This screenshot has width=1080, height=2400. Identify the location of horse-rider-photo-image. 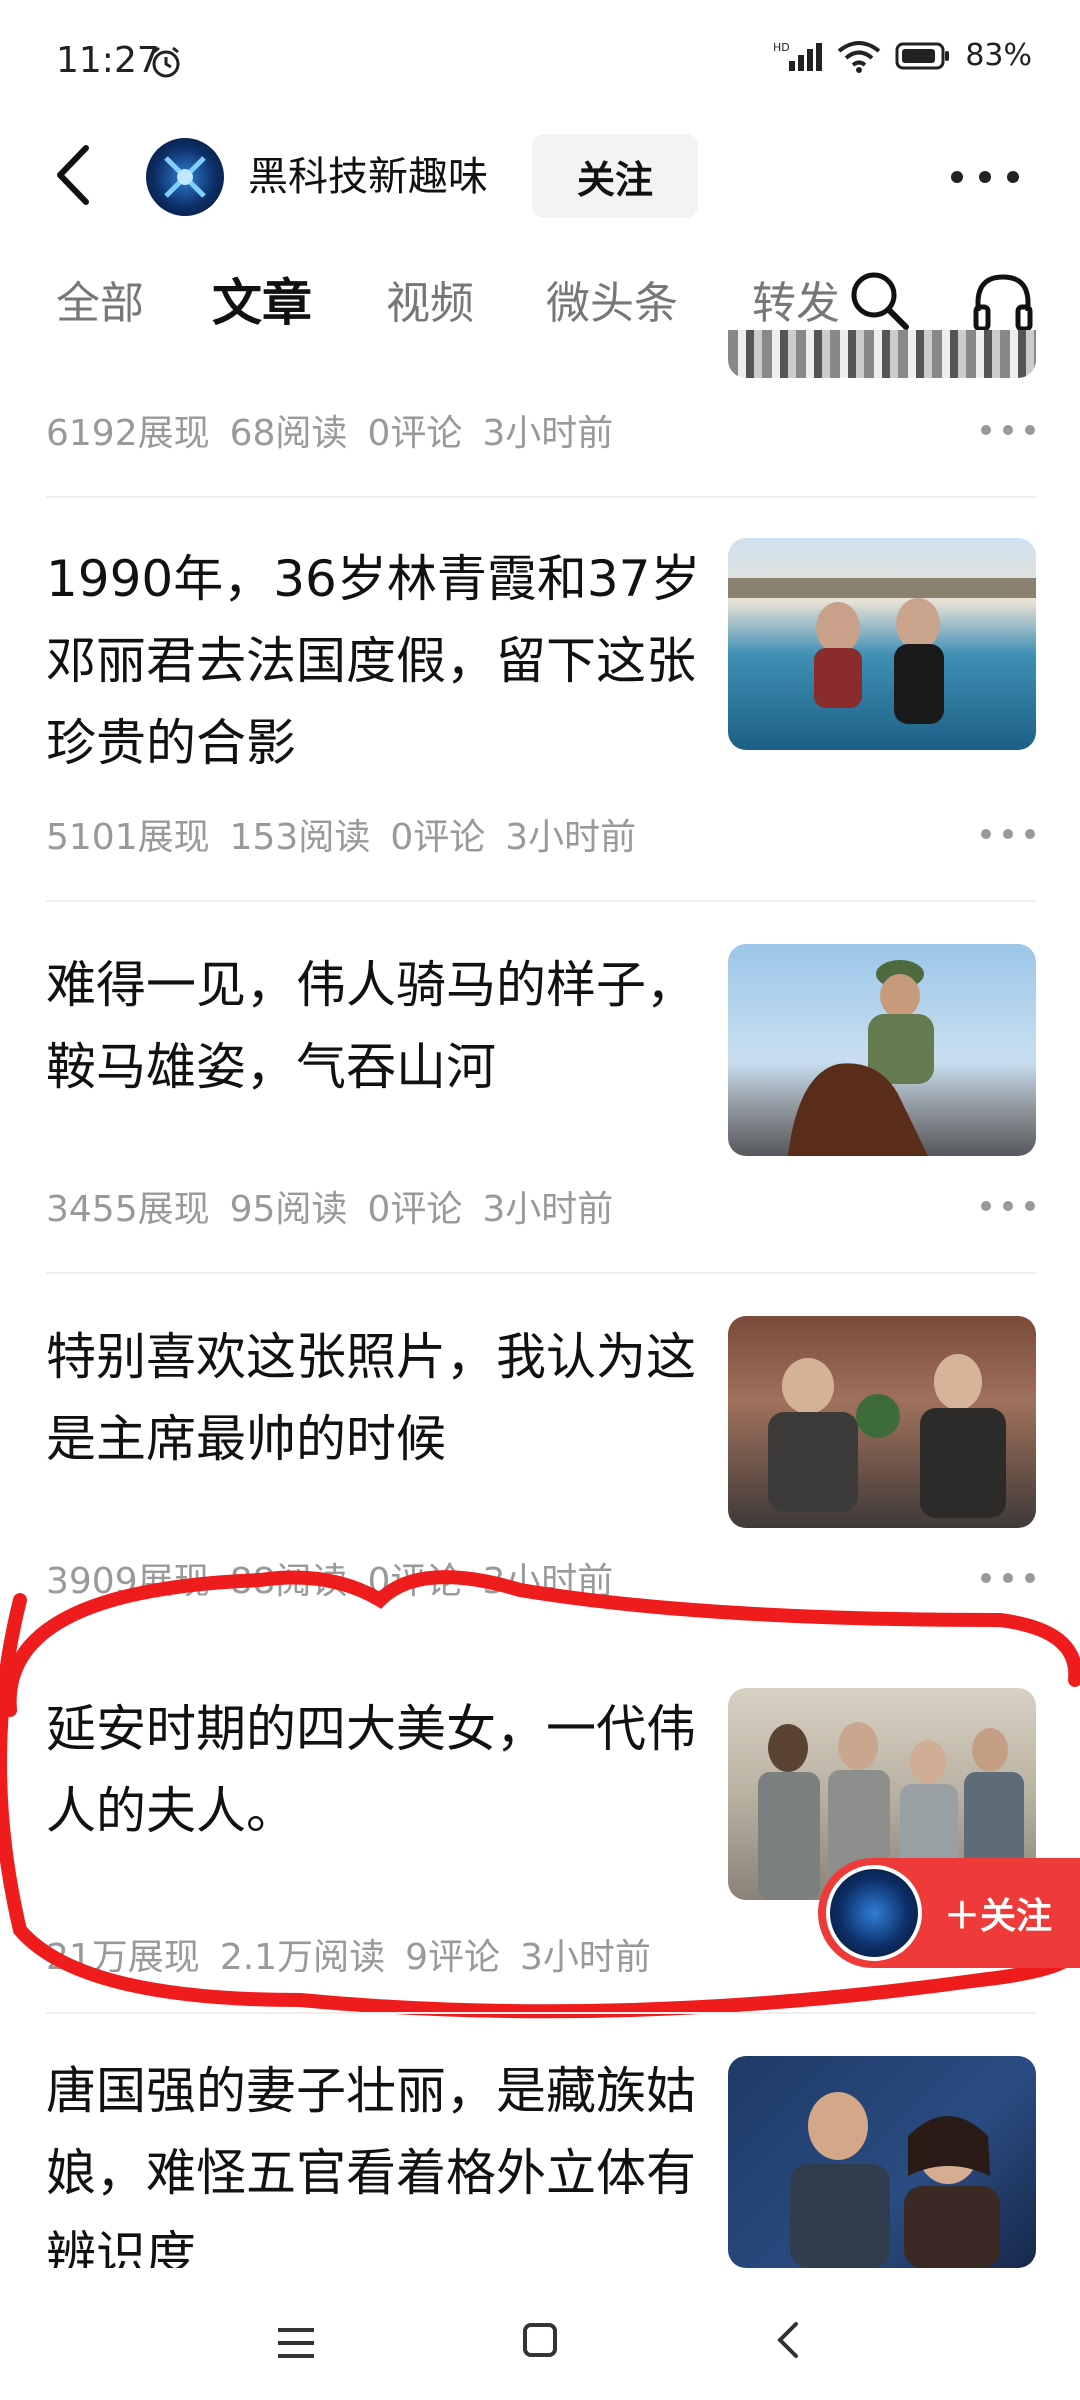
(861, 1058).